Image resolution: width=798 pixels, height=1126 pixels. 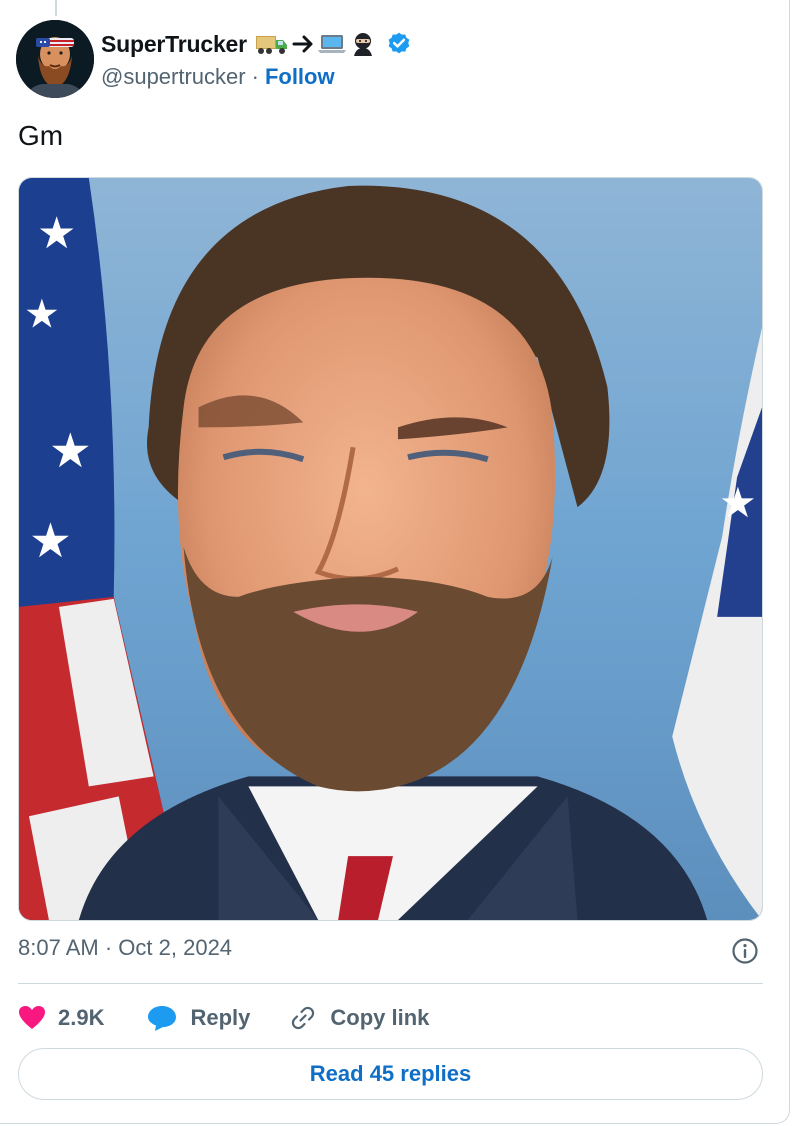 What do you see at coordinates (81, 1017) in the screenshot?
I see `likes-count: 2.9K` at bounding box center [81, 1017].